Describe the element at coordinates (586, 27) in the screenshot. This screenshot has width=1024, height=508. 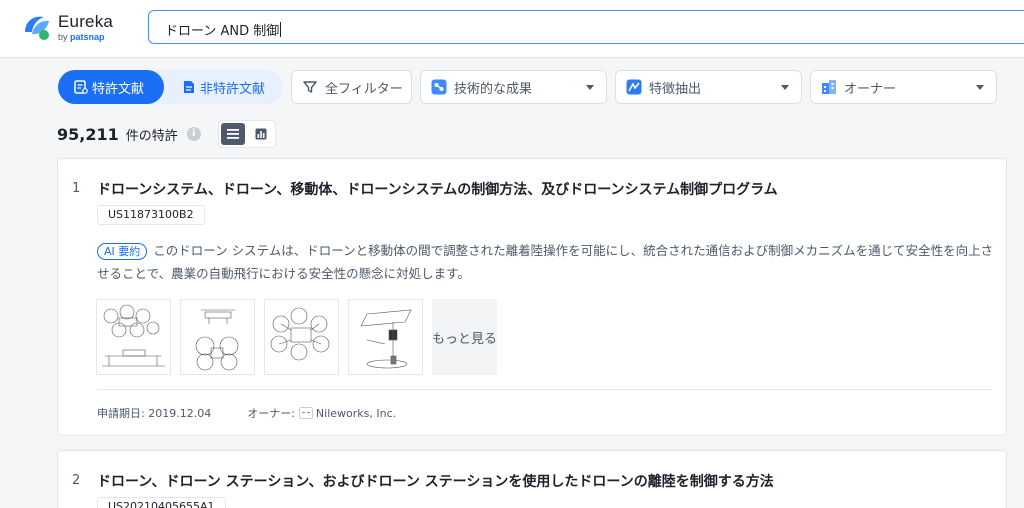
I see `search-input: ドローン AND 制御` at that location.